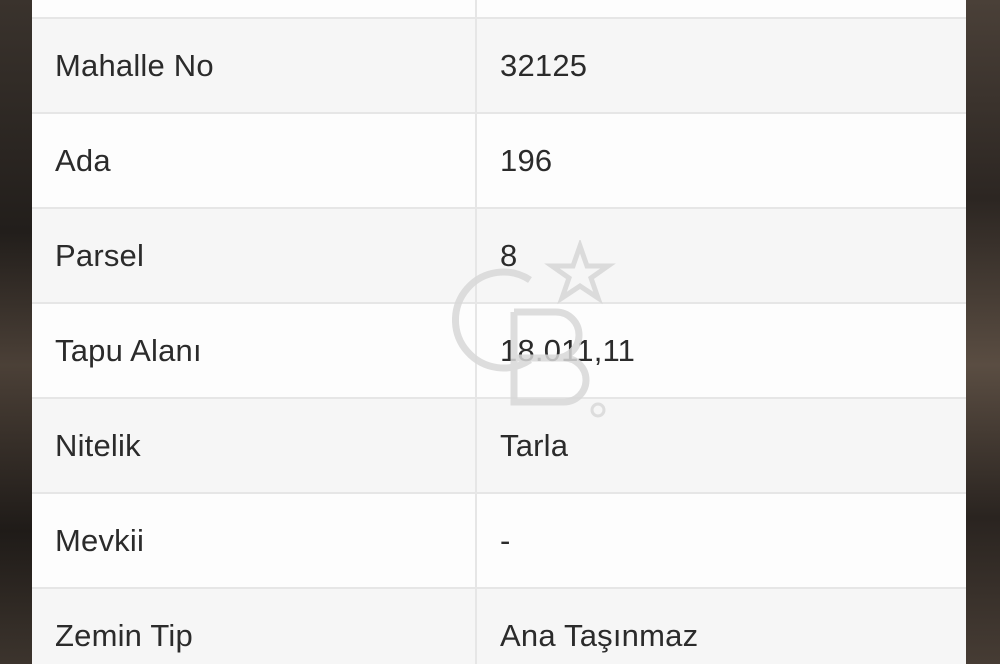 The height and width of the screenshot is (664, 1000). What do you see at coordinates (568, 350) in the screenshot?
I see `row-value-tapu-alani: 18.011,11` at bounding box center [568, 350].